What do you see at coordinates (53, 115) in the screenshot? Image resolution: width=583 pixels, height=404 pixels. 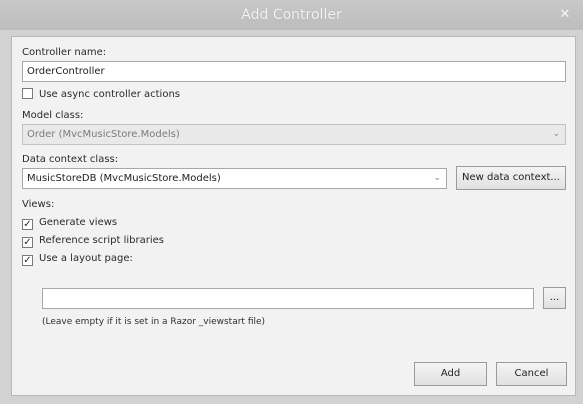 I see `model-class-label: Model class:` at bounding box center [53, 115].